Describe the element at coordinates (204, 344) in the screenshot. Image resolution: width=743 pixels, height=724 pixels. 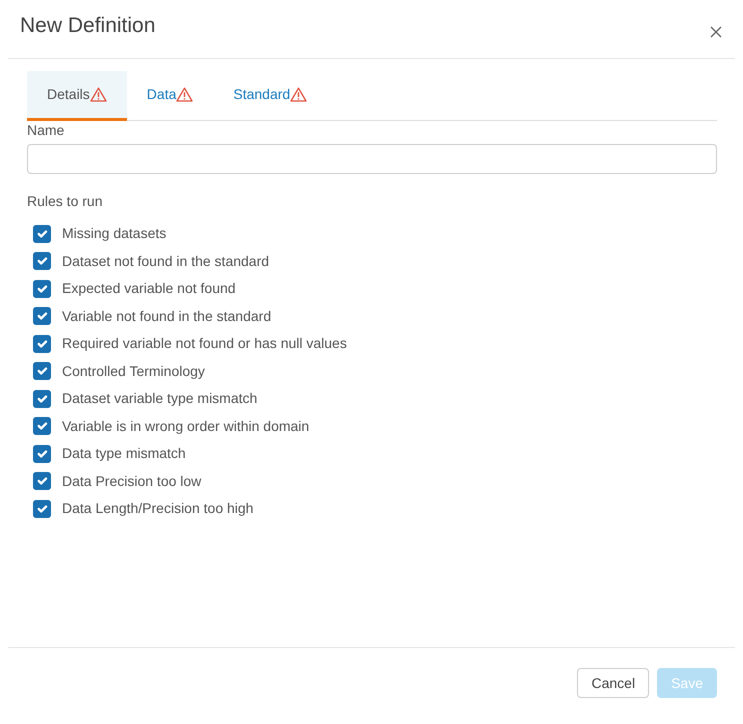
I see `checkbox-label: Required variable not found or has null values` at that location.